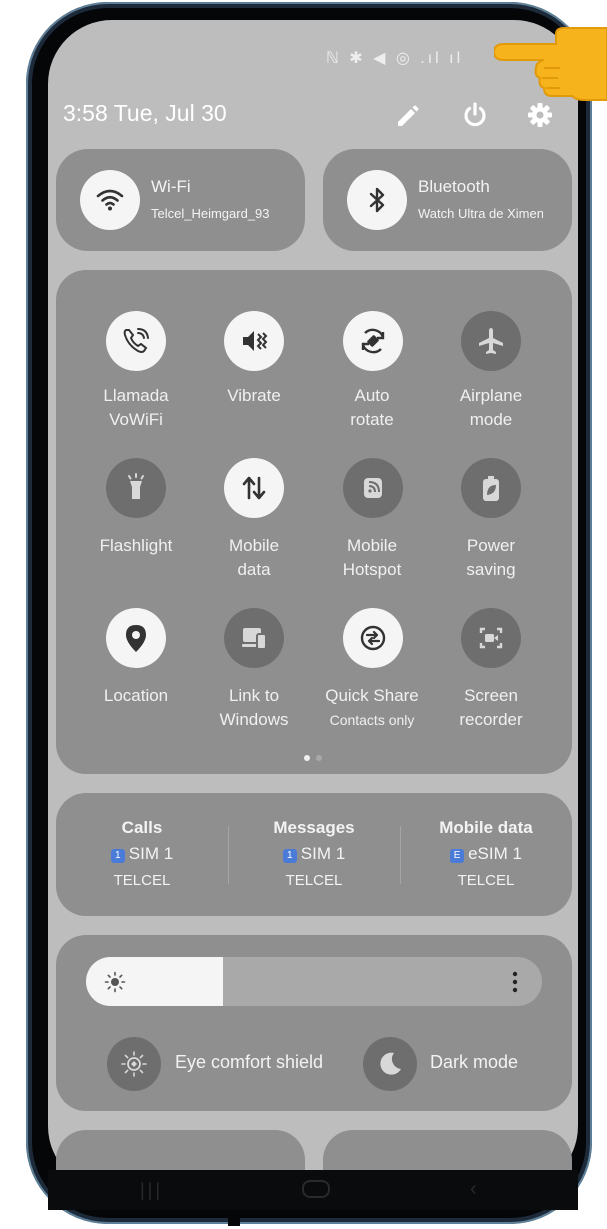 This screenshot has width=607, height=1229. I want to click on flashlight-icon, so click(136, 486).